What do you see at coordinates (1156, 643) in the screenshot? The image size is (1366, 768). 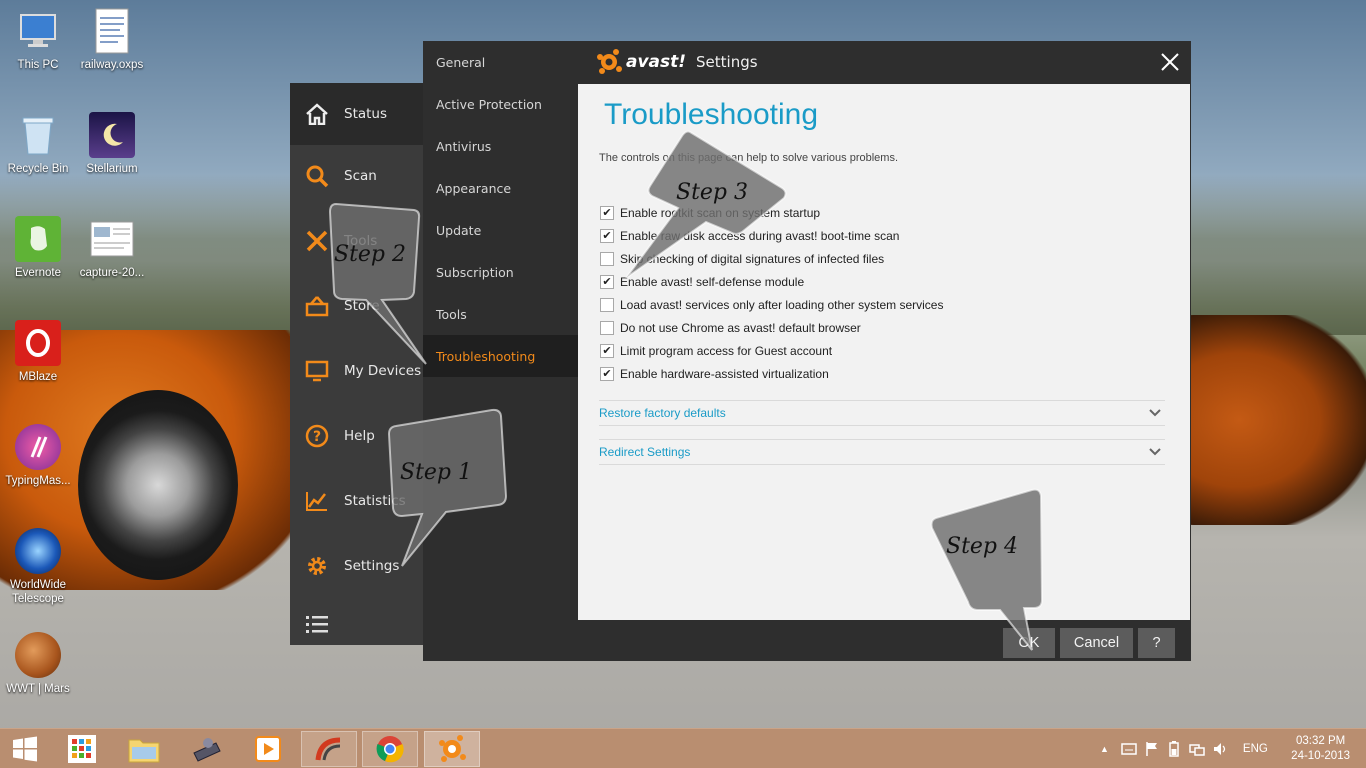 I see `help-button: ?` at bounding box center [1156, 643].